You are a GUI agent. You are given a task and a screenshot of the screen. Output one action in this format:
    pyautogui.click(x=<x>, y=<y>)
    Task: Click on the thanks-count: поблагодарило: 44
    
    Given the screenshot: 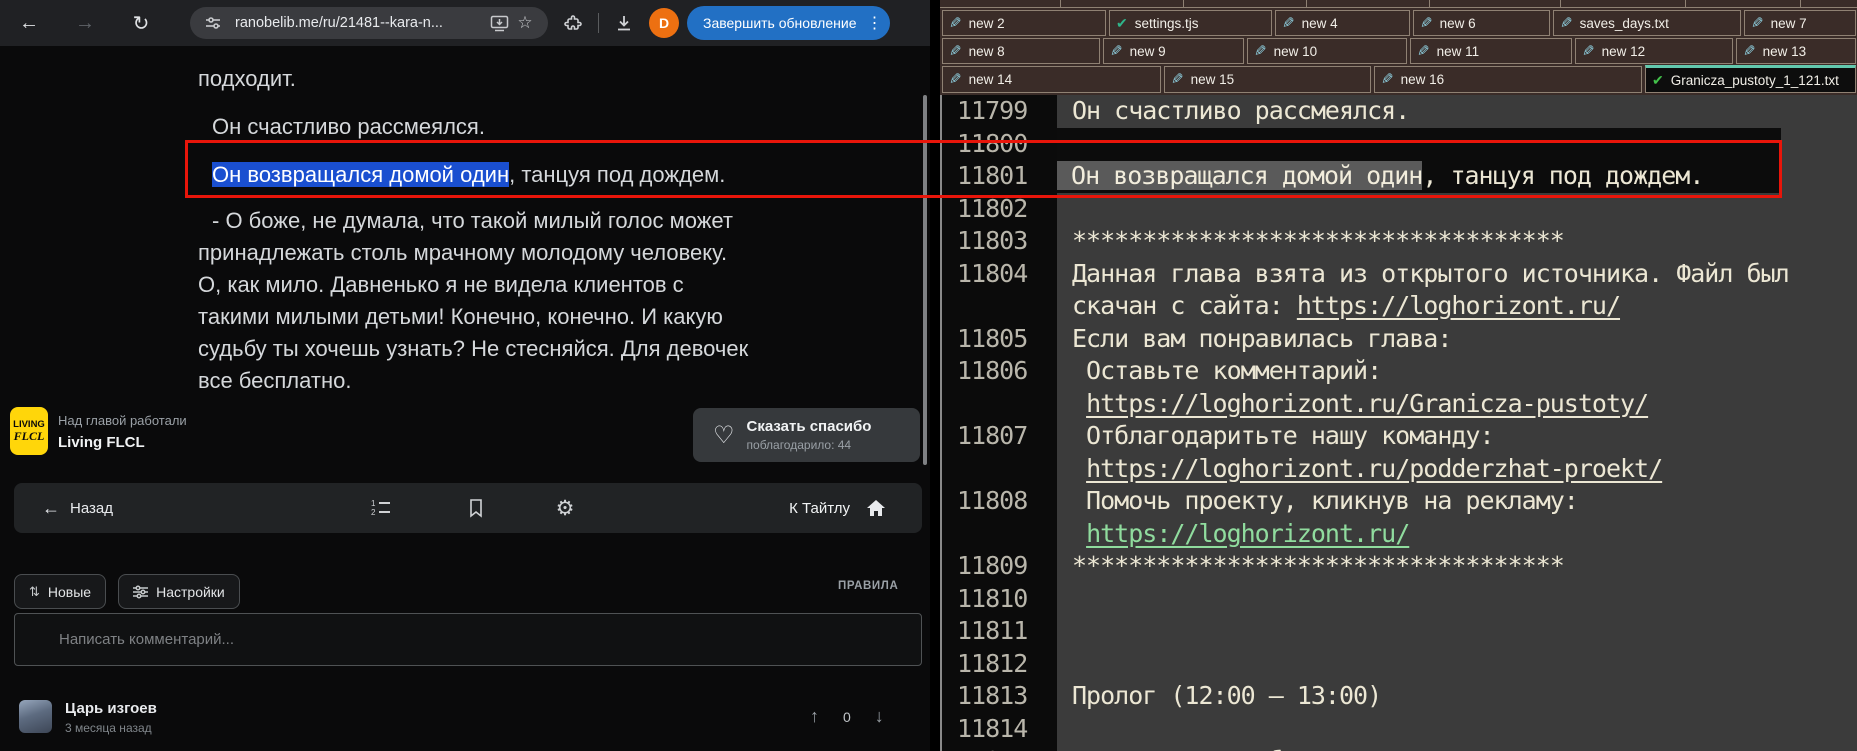 What is the action you would take?
    pyautogui.click(x=799, y=445)
    